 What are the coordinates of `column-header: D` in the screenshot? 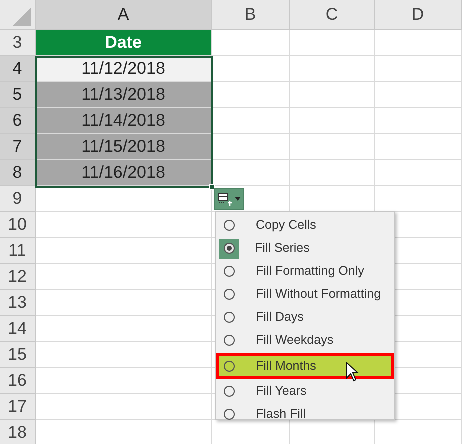 It's located at (418, 15).